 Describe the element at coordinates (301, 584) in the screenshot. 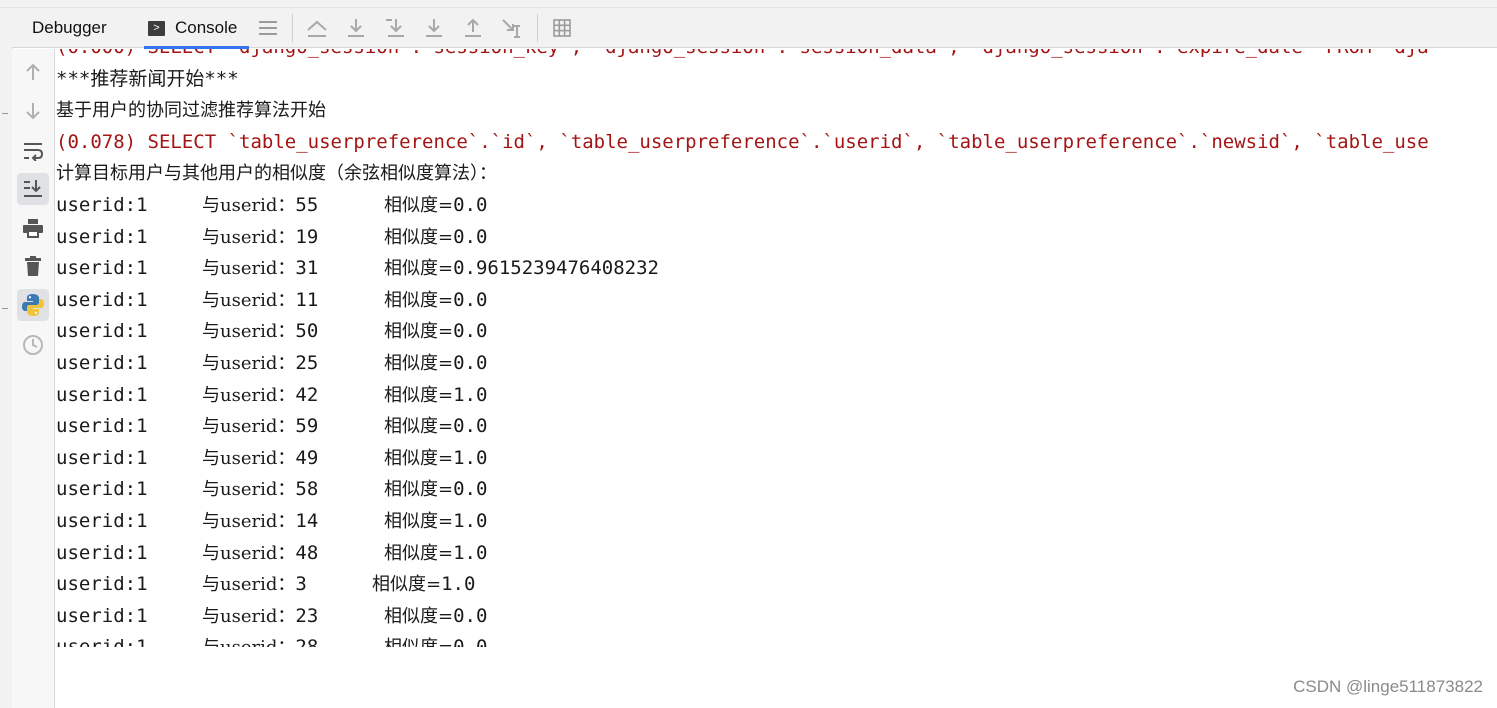

I see `other-userid-value: 3` at that location.